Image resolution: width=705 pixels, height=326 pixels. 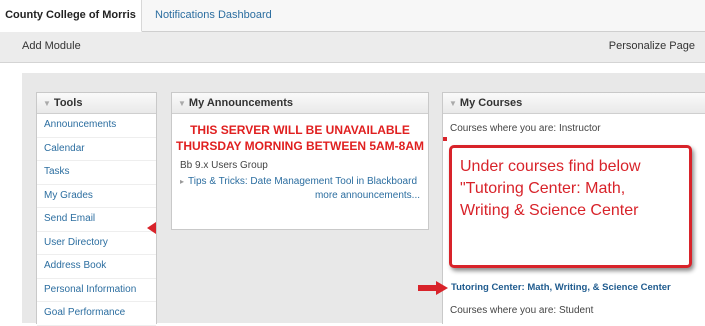 I want to click on courses-title: My Courses, so click(x=491, y=103).